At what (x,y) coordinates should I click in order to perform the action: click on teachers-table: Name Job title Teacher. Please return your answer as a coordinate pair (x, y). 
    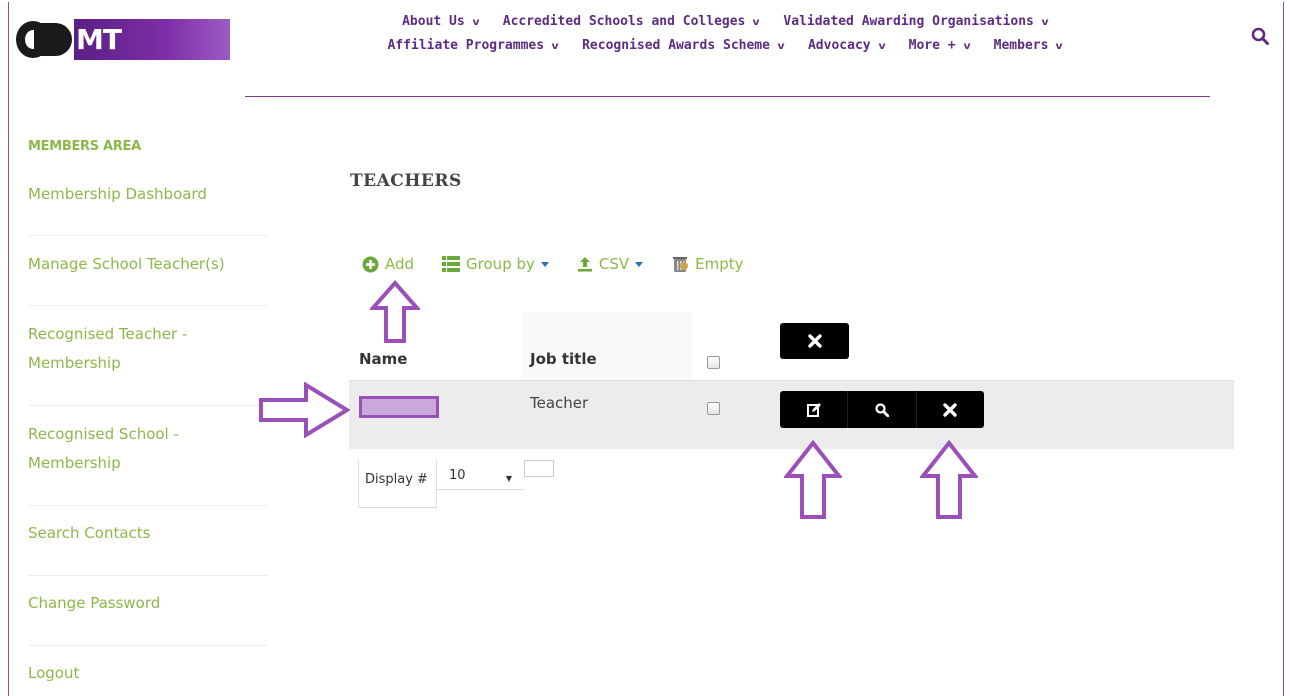
    Looking at the image, I should click on (791, 380).